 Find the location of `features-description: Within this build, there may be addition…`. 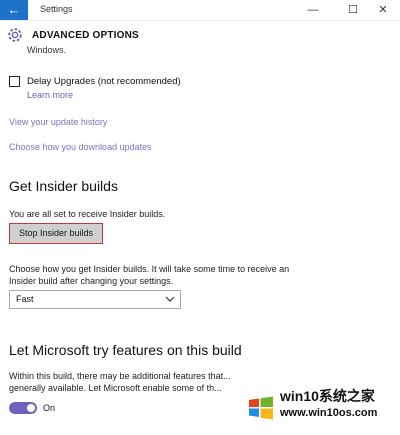

features-description: Within this build, there may be addition… is located at coordinates (120, 382).